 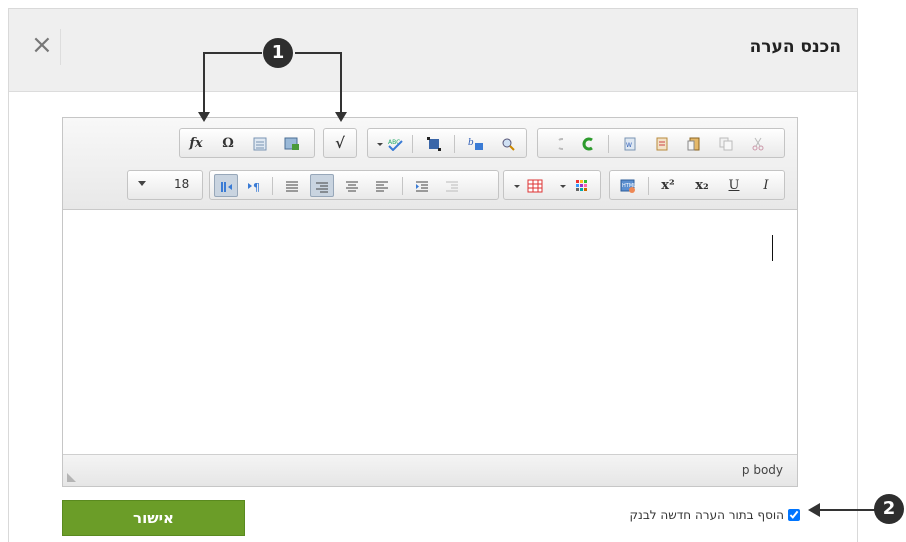 I want to click on annotation-badge-2: 2, so click(x=889, y=509).